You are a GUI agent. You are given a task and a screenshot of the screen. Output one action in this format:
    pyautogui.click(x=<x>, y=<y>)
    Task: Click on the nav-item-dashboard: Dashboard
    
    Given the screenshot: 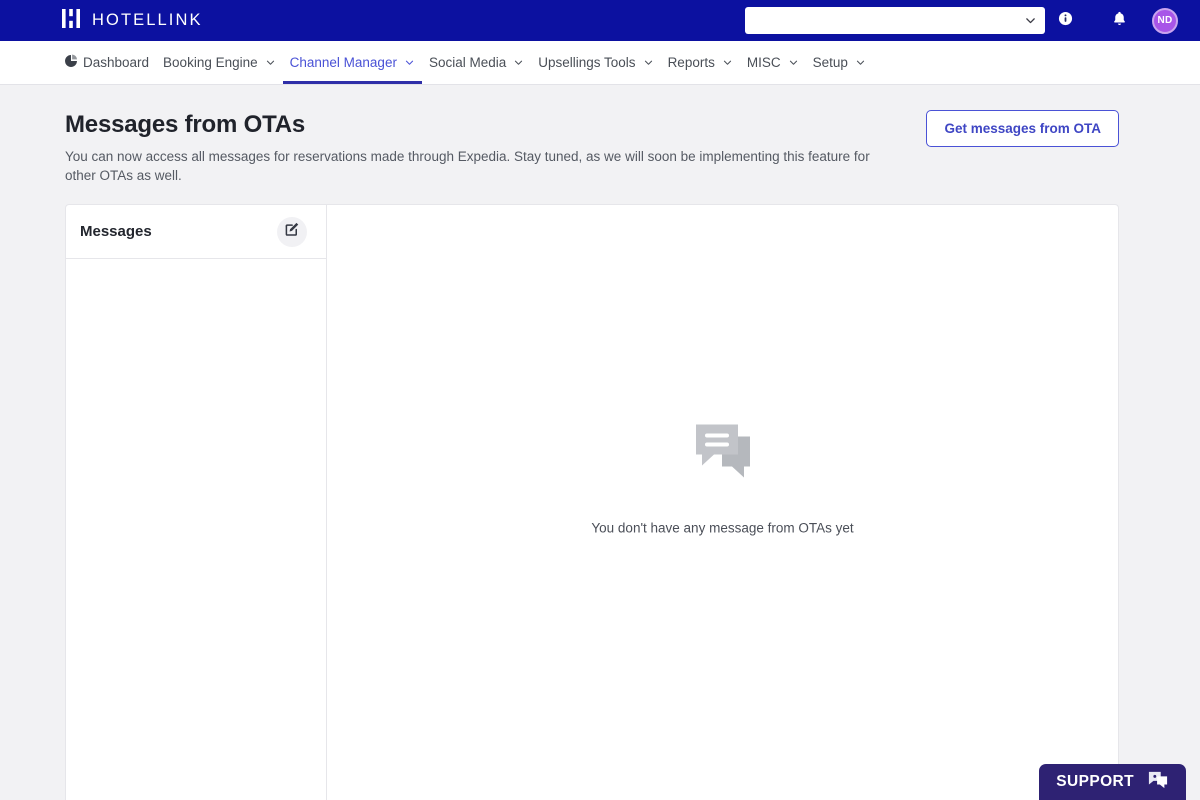 What is the action you would take?
    pyautogui.click(x=110, y=62)
    